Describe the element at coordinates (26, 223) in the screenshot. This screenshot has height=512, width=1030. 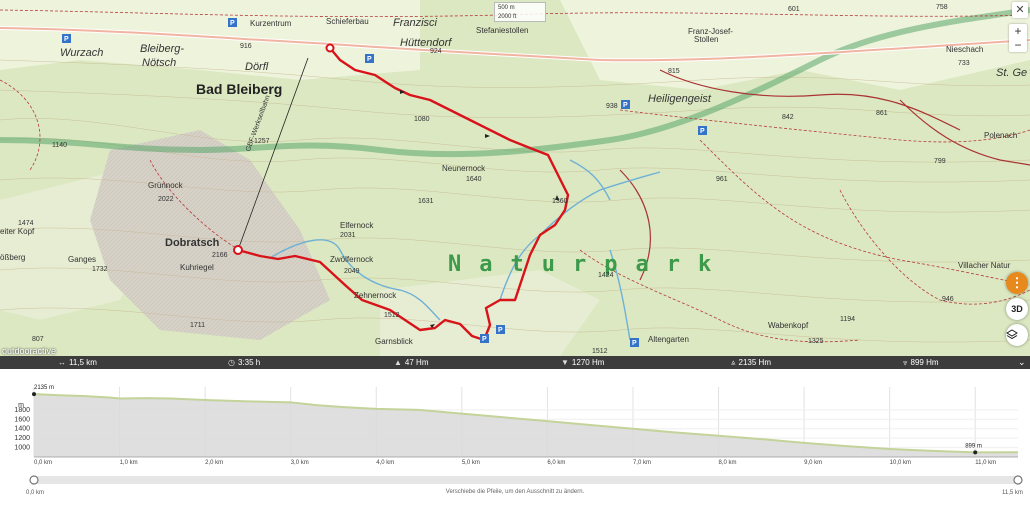
I see `elevation-label: 1474` at that location.